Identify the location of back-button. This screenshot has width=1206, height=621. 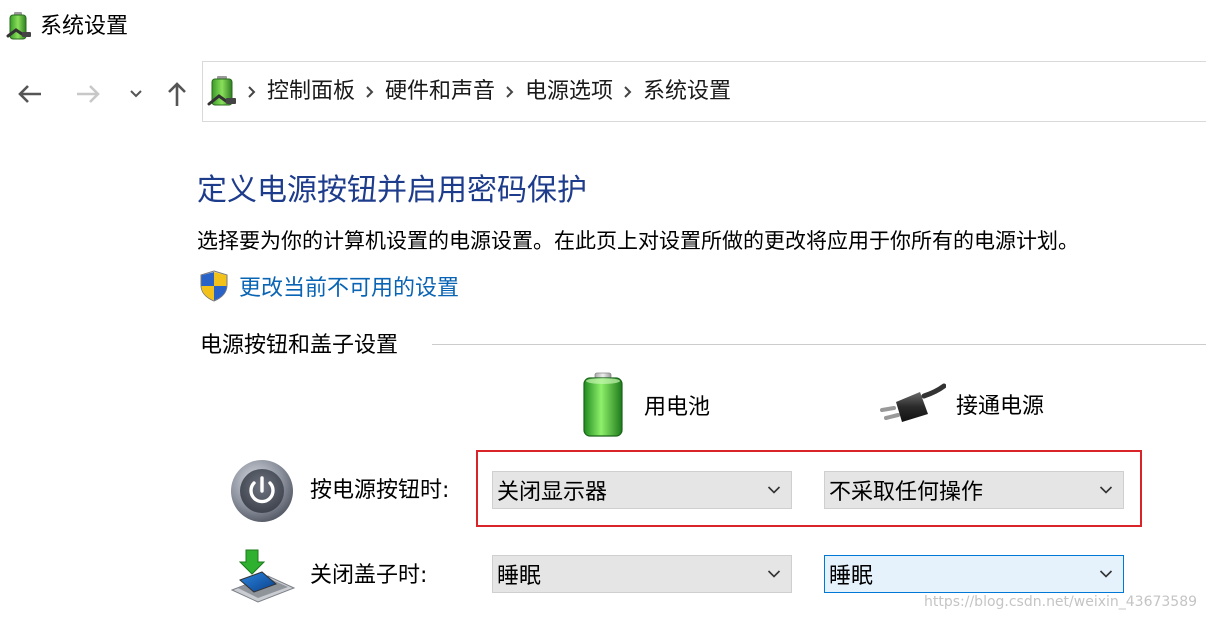
(30, 94).